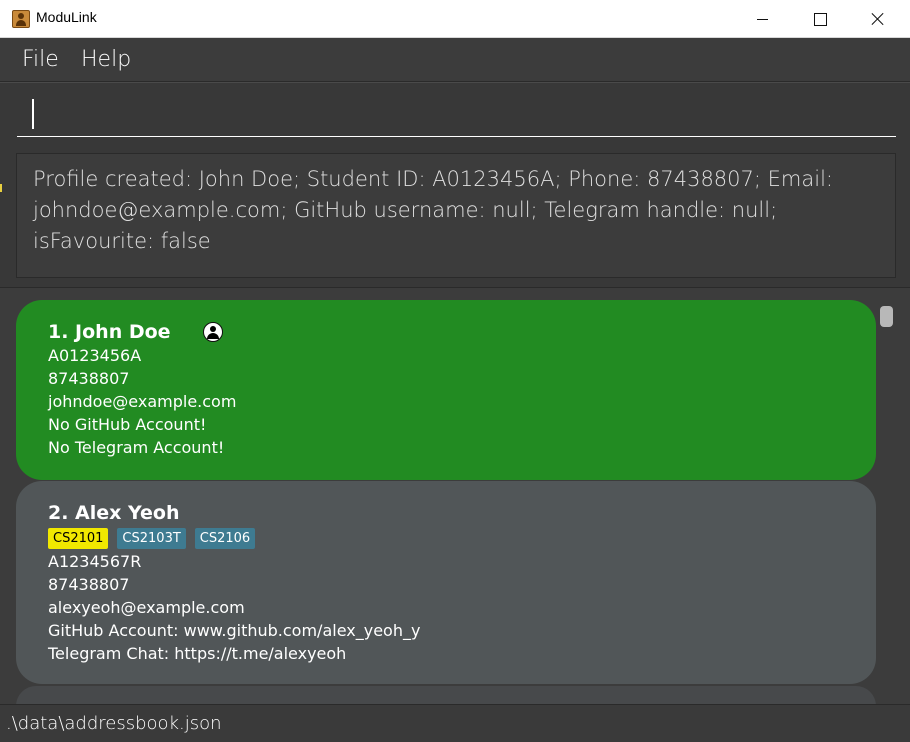  I want to click on github: No GitHub Account!, so click(127, 424).